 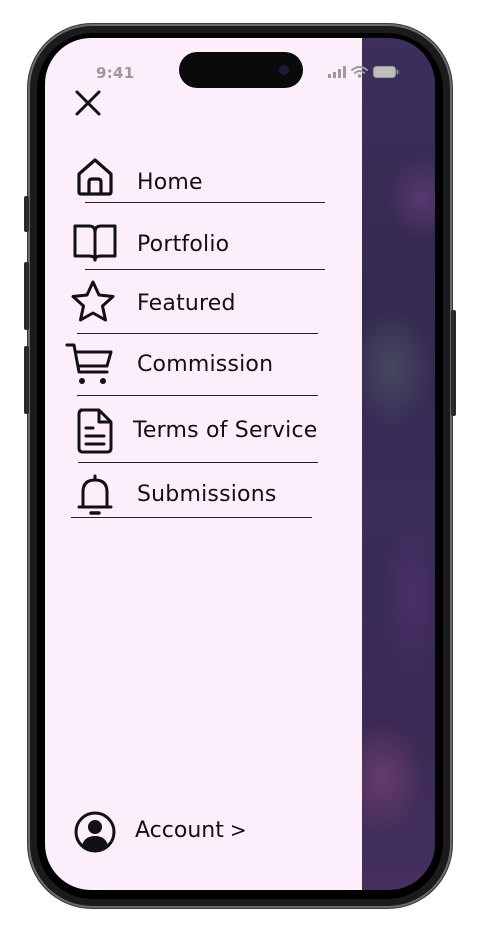 I want to click on status-icons, so click(x=363, y=72).